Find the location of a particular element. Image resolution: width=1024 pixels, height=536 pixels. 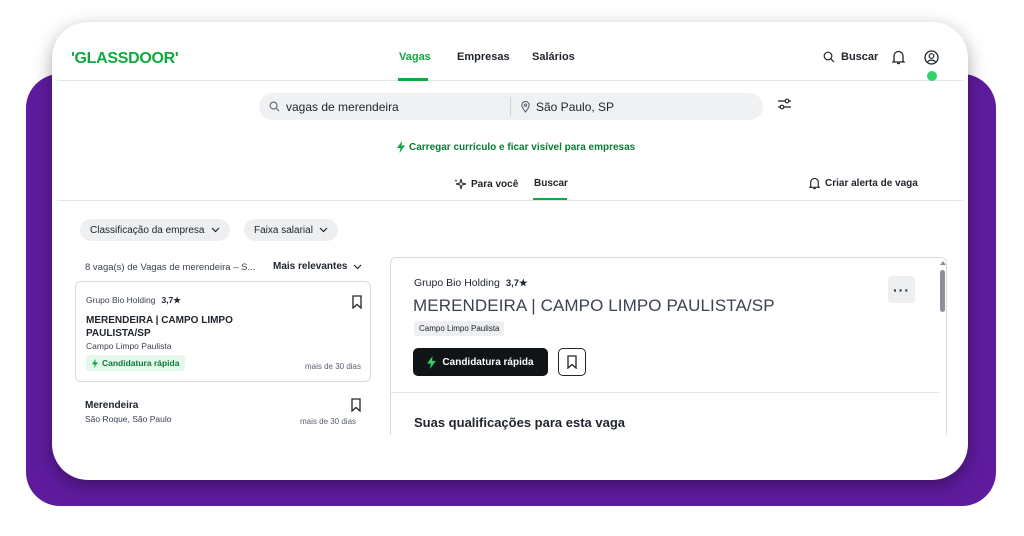

location-field: São Paulo, SP is located at coordinates (639, 106).